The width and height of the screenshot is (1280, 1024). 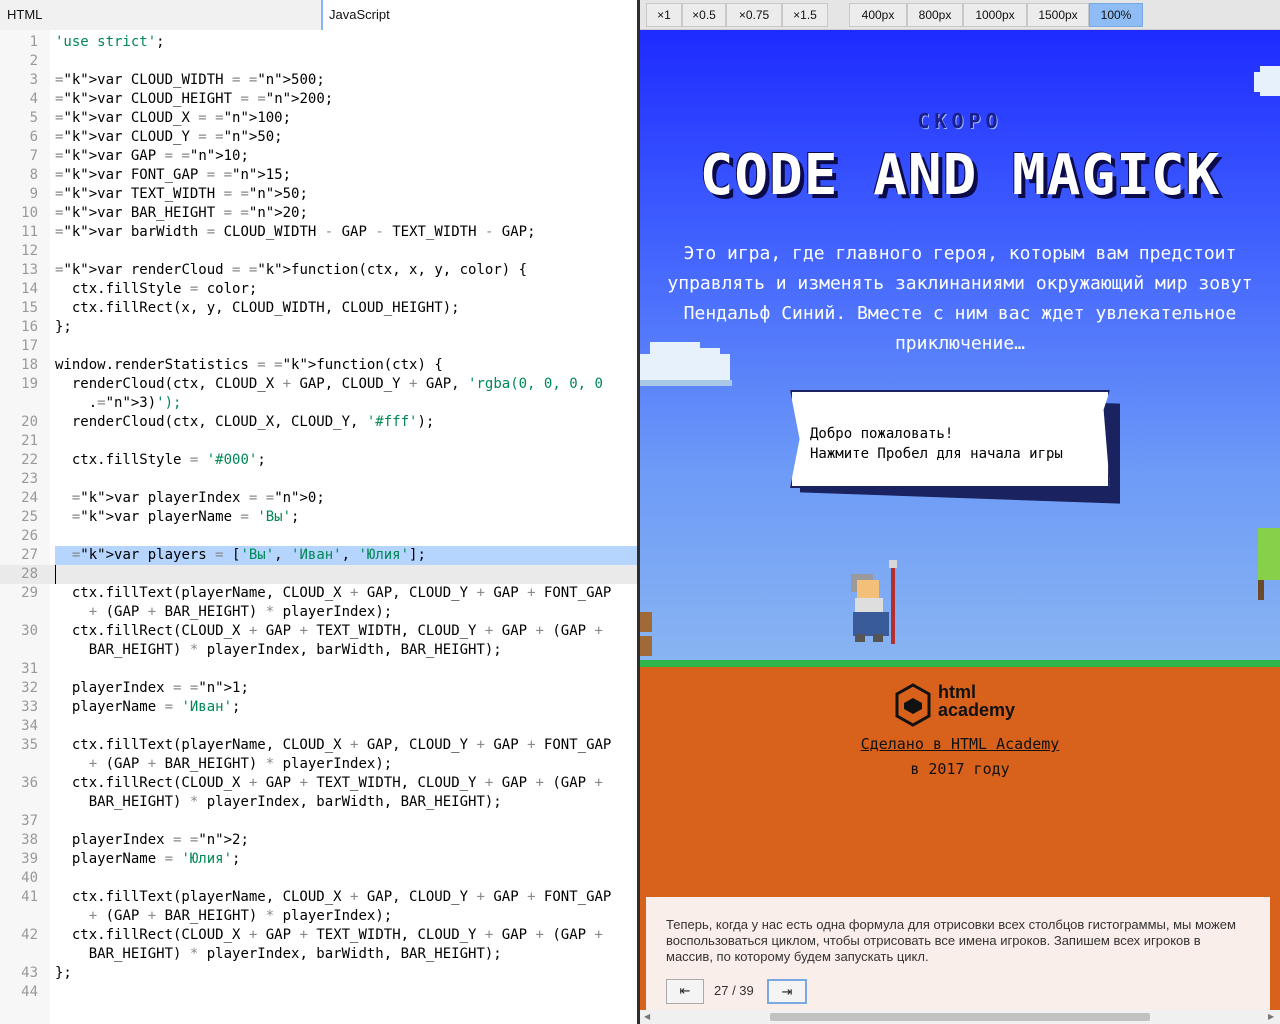 I want to click on code-text: .="n">3)');, so click(x=118, y=403).